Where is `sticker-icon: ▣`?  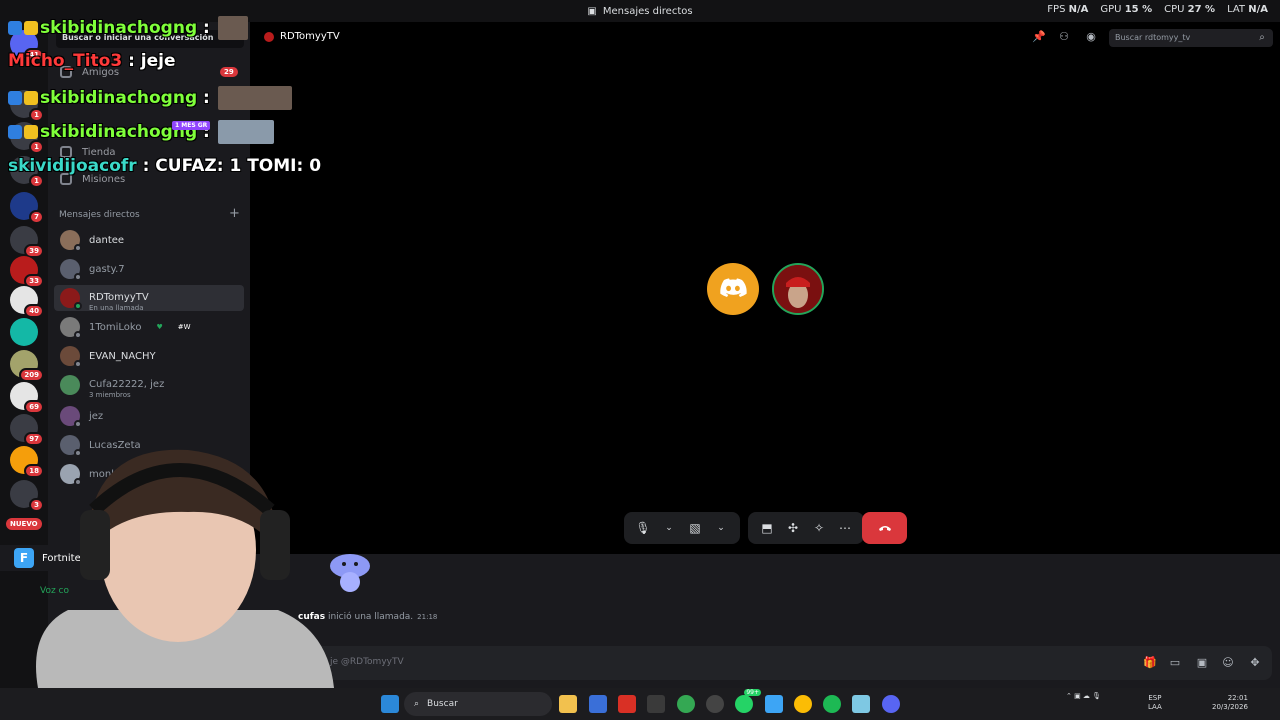 sticker-icon: ▣ is located at coordinates (1202, 663).